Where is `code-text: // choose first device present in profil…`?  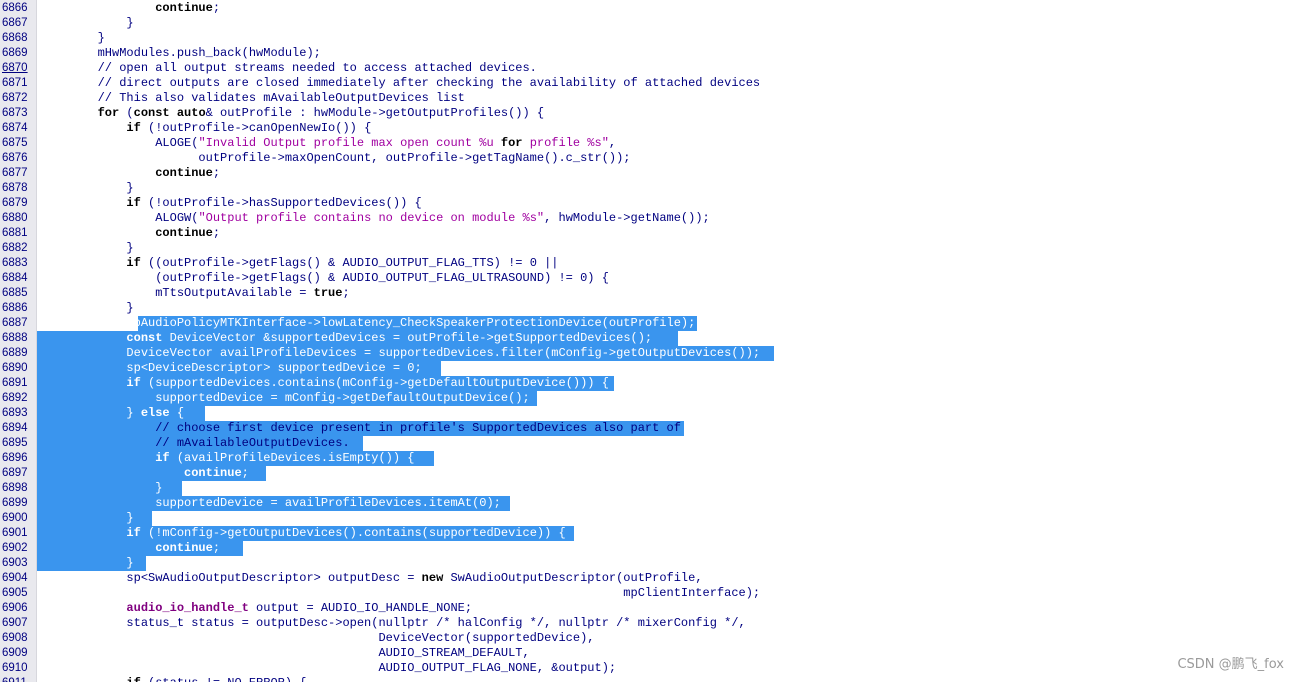 code-text: // choose first device present in profil… is located at coordinates (360, 428).